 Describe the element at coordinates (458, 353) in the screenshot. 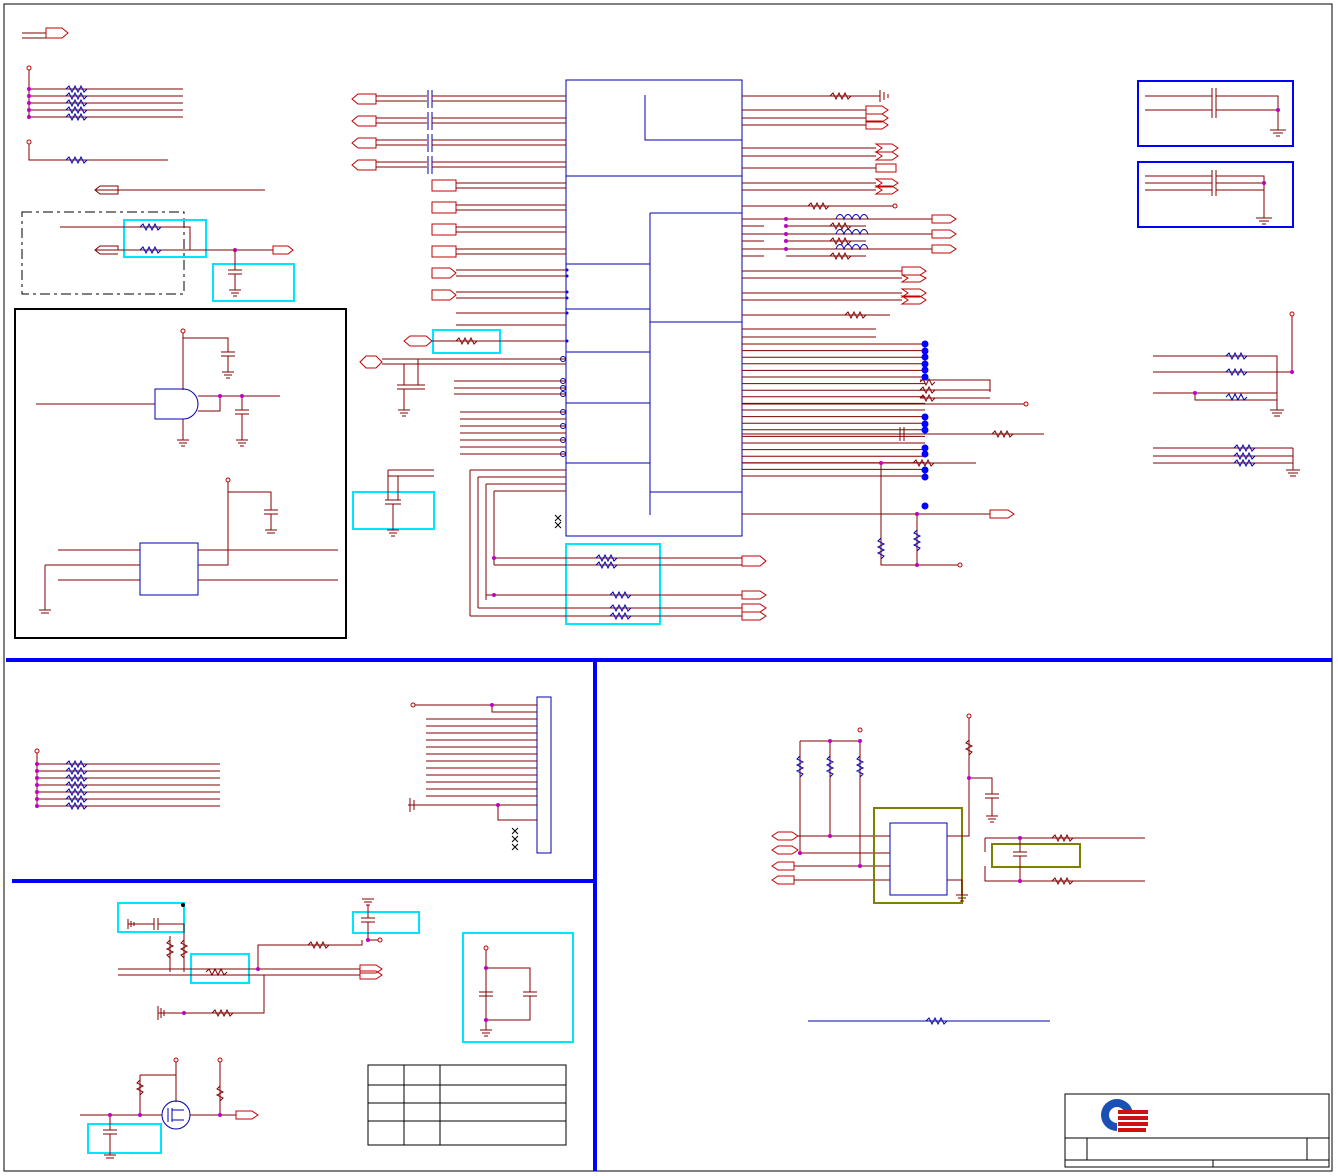

I see `input-ports` at that location.